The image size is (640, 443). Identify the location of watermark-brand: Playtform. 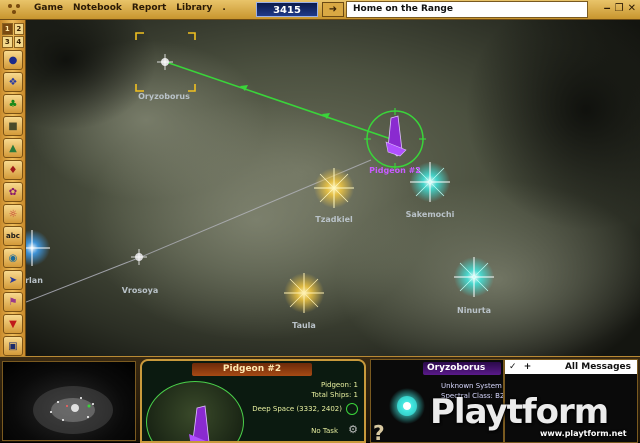
(519, 412).